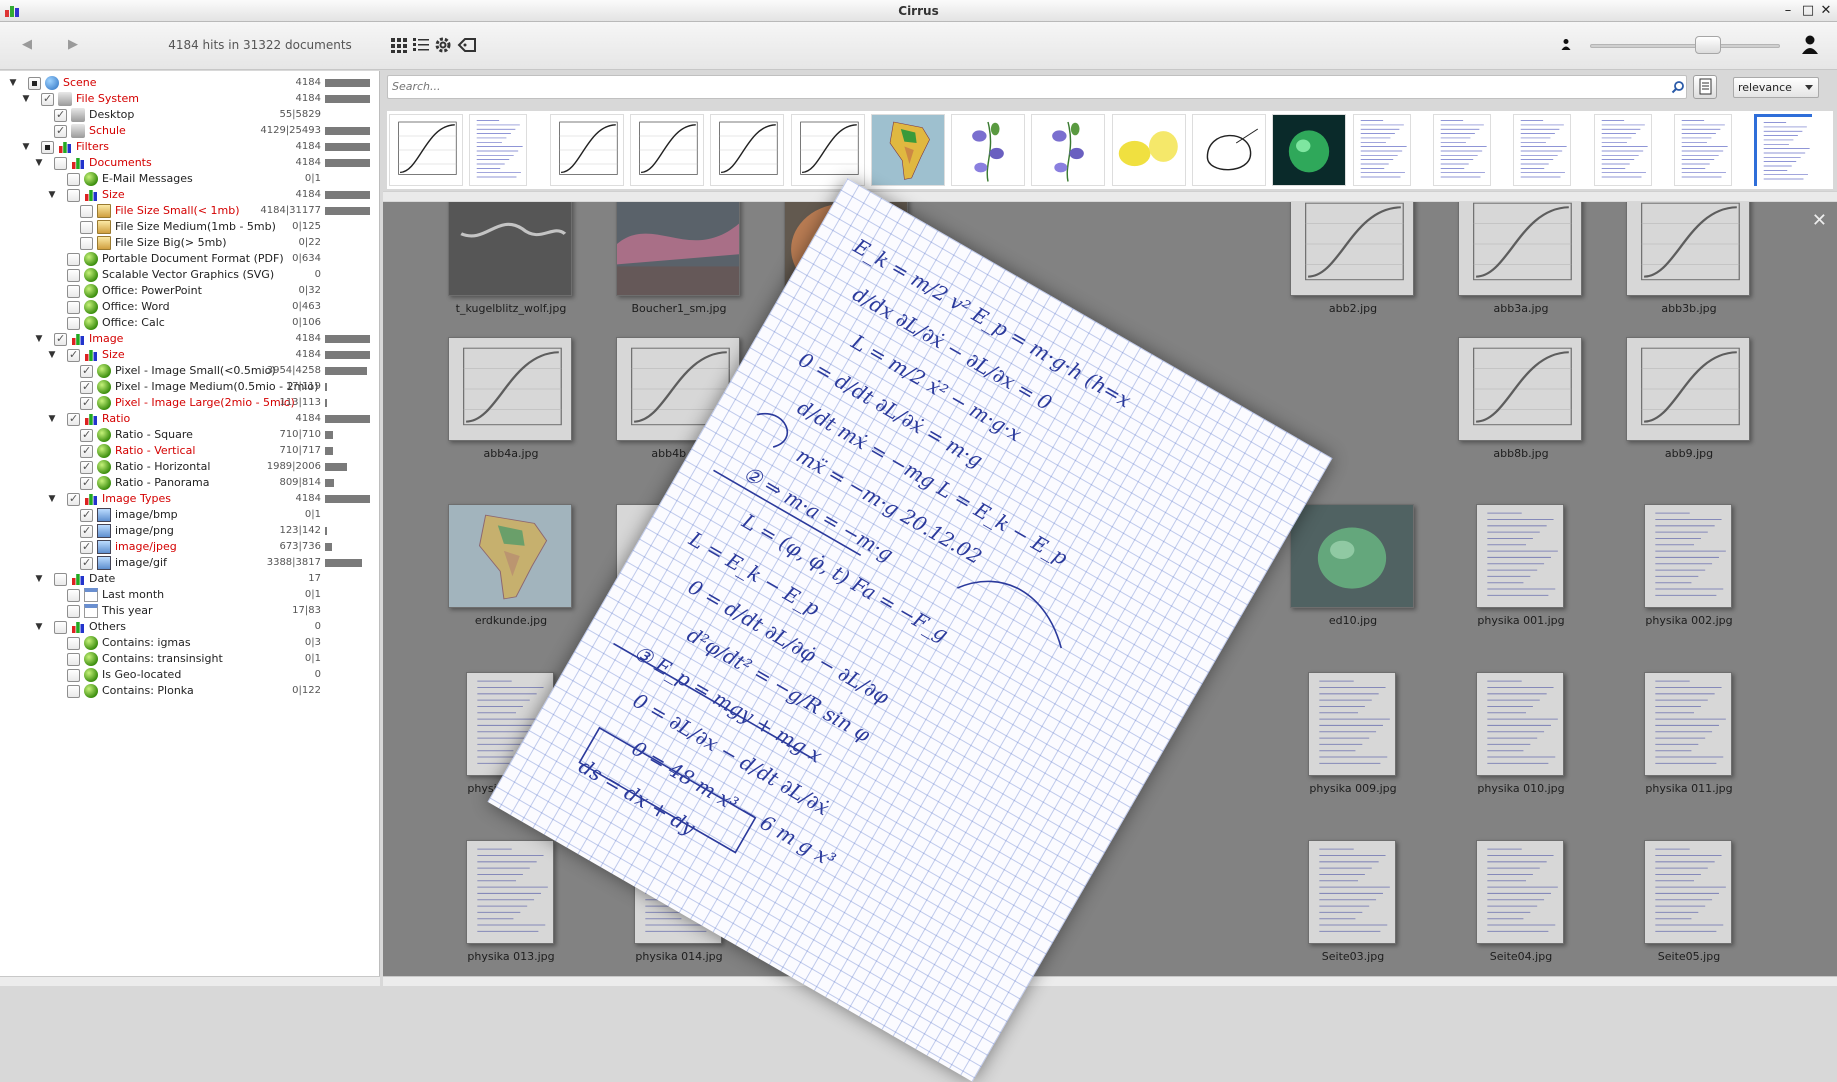 This screenshot has height=1082, width=1837. I want to click on sort-dropdown: relevance, so click(1776, 87).